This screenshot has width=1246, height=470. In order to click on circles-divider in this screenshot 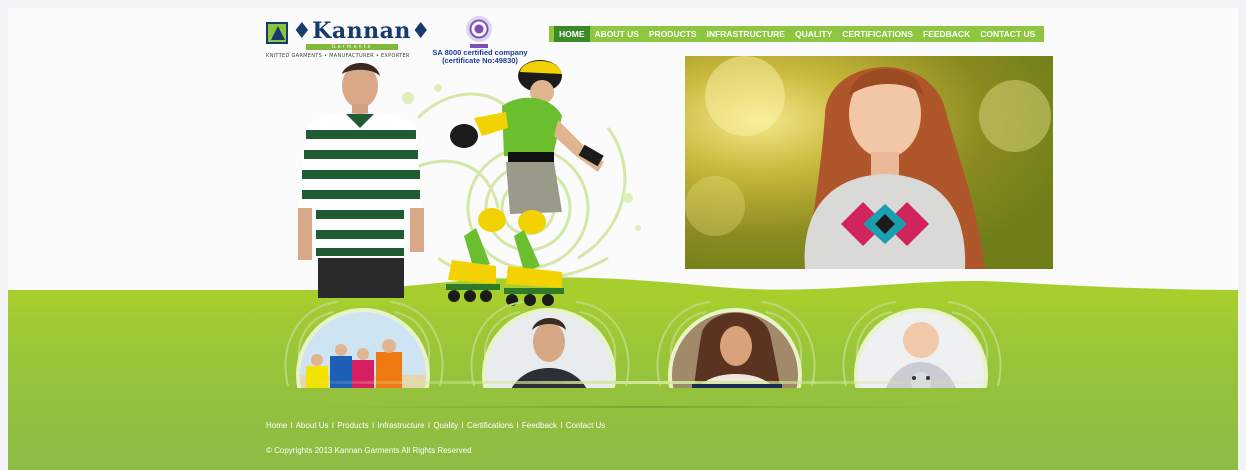, I will do `click(650, 382)`.